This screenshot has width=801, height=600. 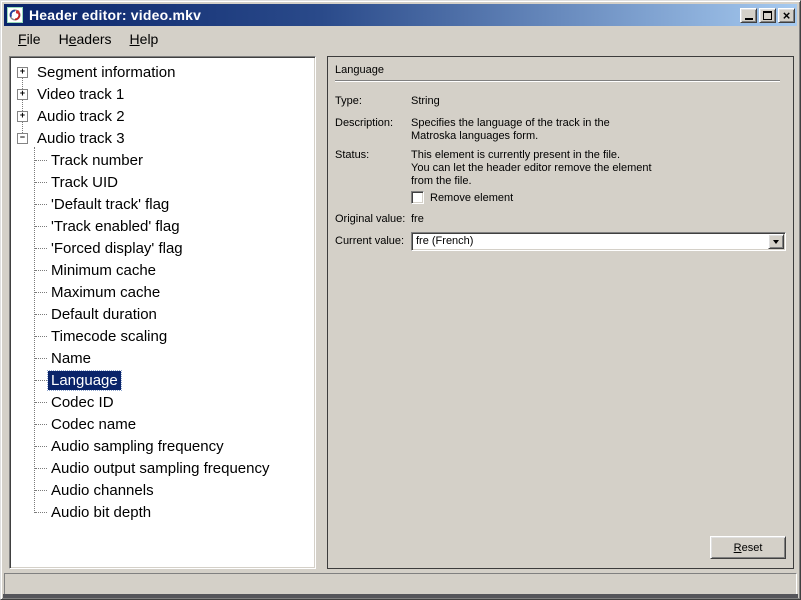 I want to click on remove-element-checkbox, so click(x=417, y=197).